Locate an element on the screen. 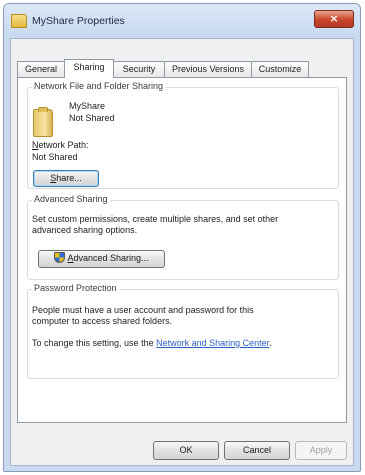 The width and height of the screenshot is (365, 475). network-sharing-title: Network File and Folder Sharing is located at coordinates (99, 86).